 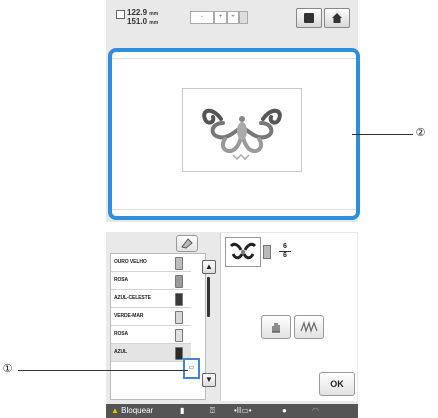 I want to click on size-icon, so click(x=120, y=14).